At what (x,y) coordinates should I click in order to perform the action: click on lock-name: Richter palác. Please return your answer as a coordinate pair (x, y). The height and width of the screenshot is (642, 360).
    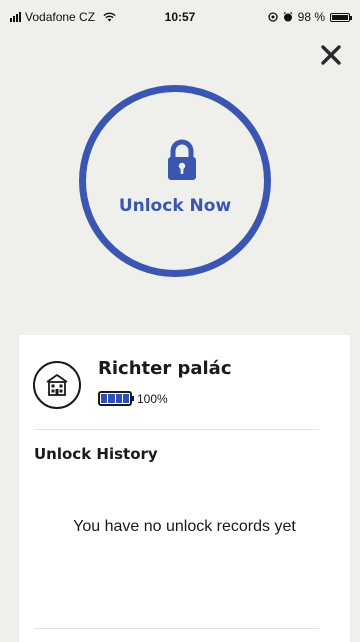
    Looking at the image, I should click on (165, 368).